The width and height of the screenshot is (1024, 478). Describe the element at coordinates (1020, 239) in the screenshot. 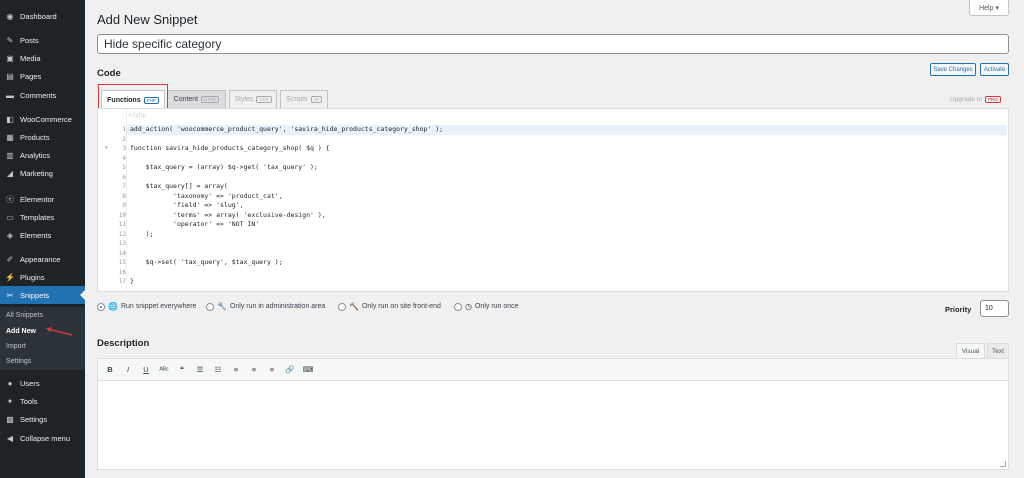

I see `page-scrollbar` at that location.